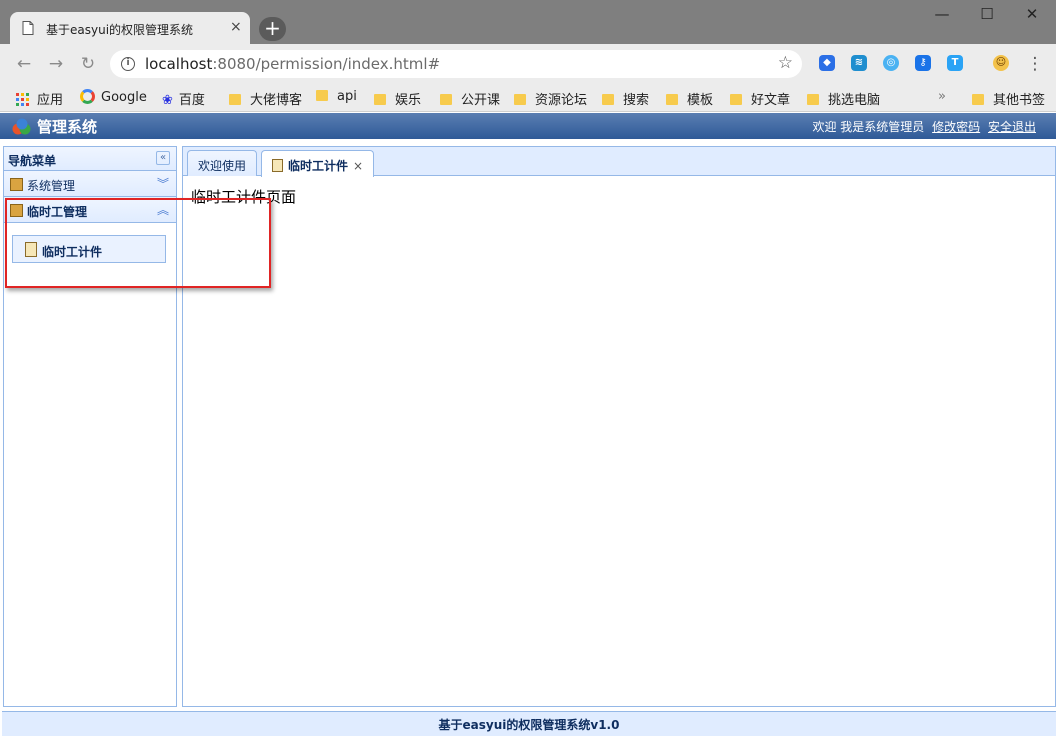 The image size is (1056, 738). What do you see at coordinates (138, 243) in the screenshot?
I see `annotation-highlight-box` at bounding box center [138, 243].